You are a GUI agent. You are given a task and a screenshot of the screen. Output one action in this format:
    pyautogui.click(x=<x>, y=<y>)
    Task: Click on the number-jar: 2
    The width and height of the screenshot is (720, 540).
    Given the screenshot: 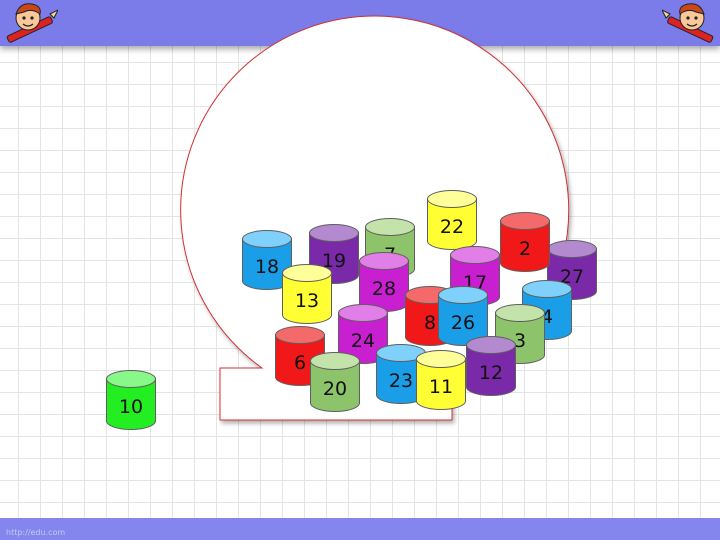 What is the action you would take?
    pyautogui.click(x=526, y=244)
    